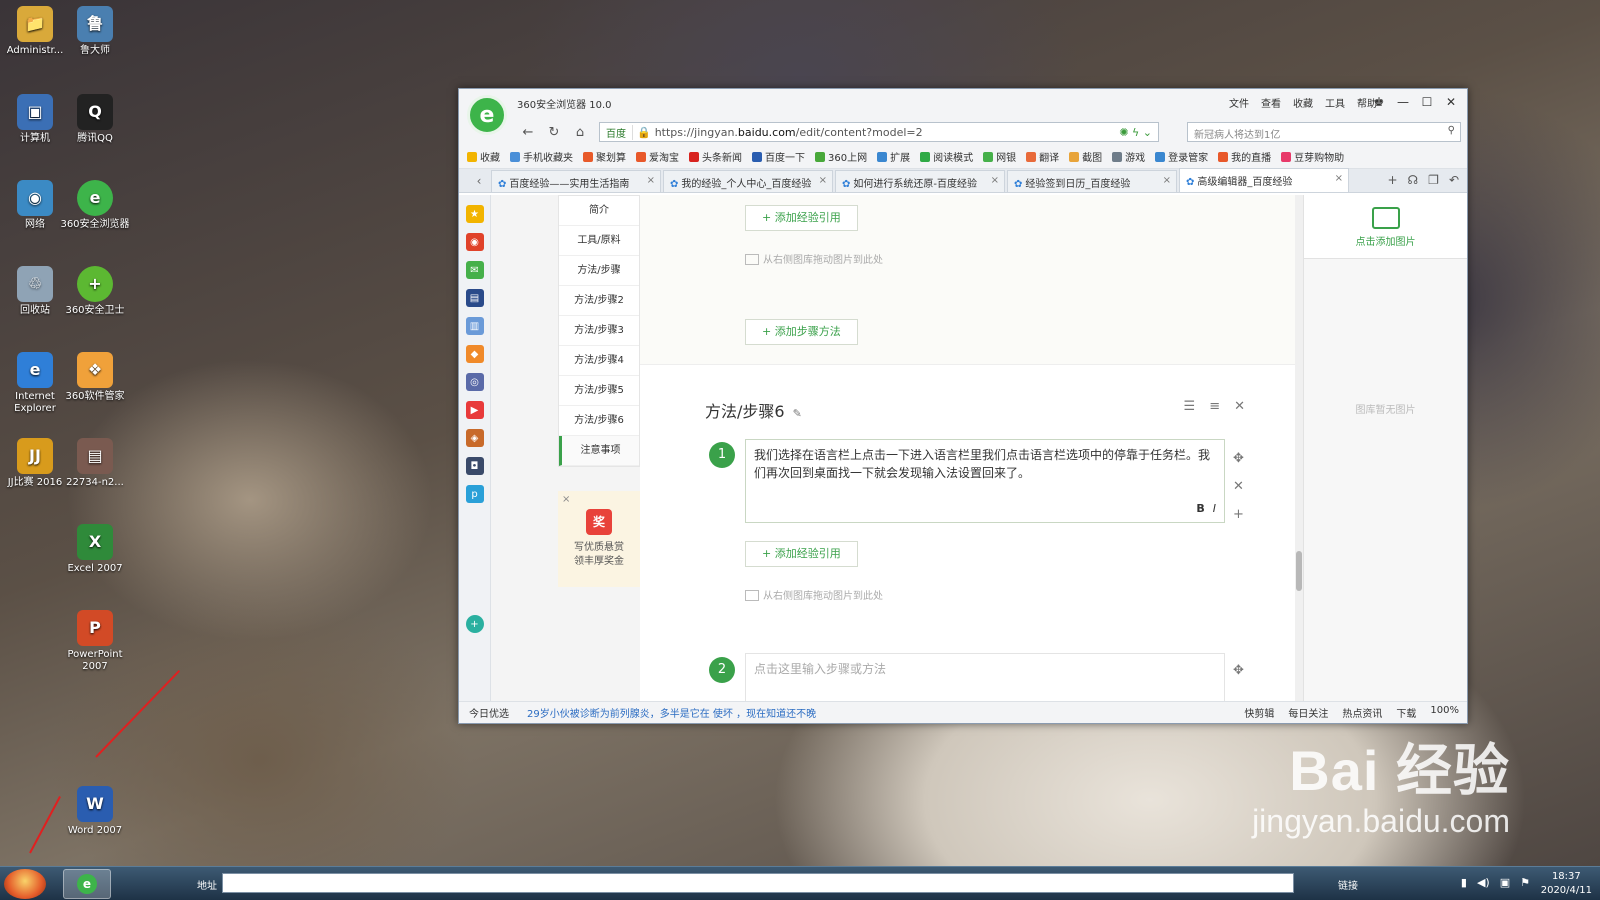 This screenshot has width=1600, height=900. Describe the element at coordinates (95, 641) in the screenshot. I see `desktop-icon-powerpoint: P PowerPoint 2007` at that location.